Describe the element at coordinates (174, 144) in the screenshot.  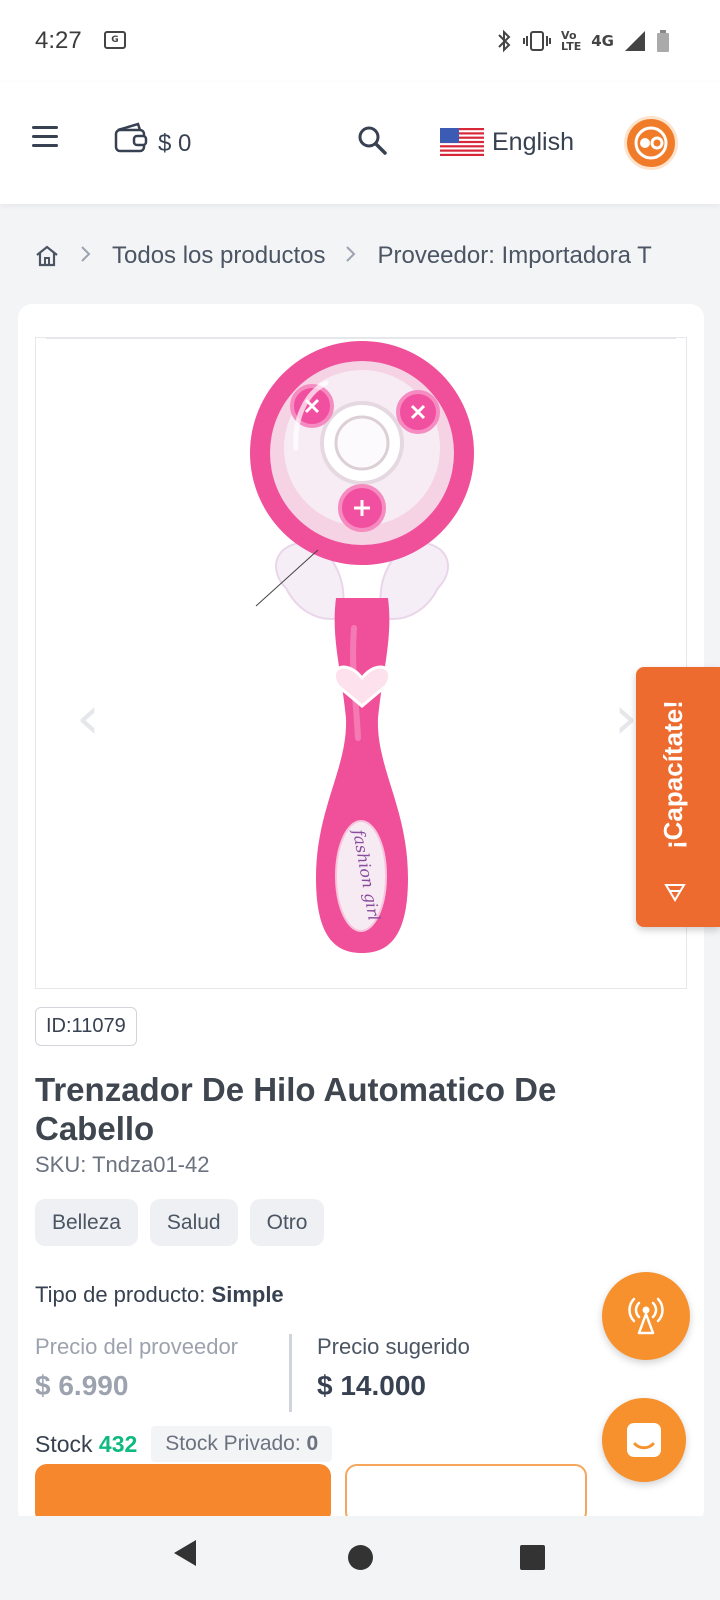
I see `wallet-amount: $ 0` at that location.